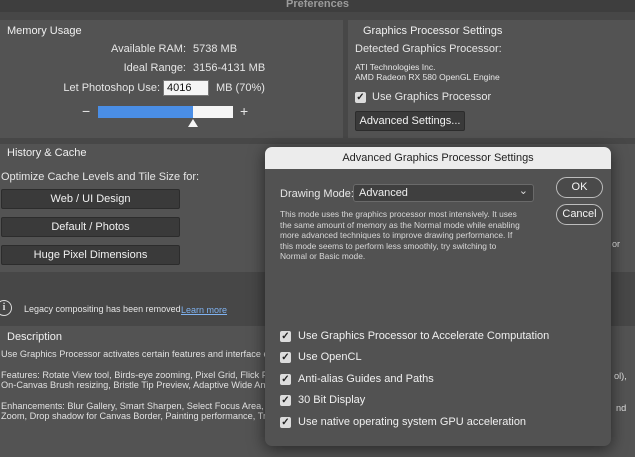 The height and width of the screenshot is (457, 635). Describe the element at coordinates (317, 194) in the screenshot. I see `drawing-mode-label: Drawing Mode:` at that location.